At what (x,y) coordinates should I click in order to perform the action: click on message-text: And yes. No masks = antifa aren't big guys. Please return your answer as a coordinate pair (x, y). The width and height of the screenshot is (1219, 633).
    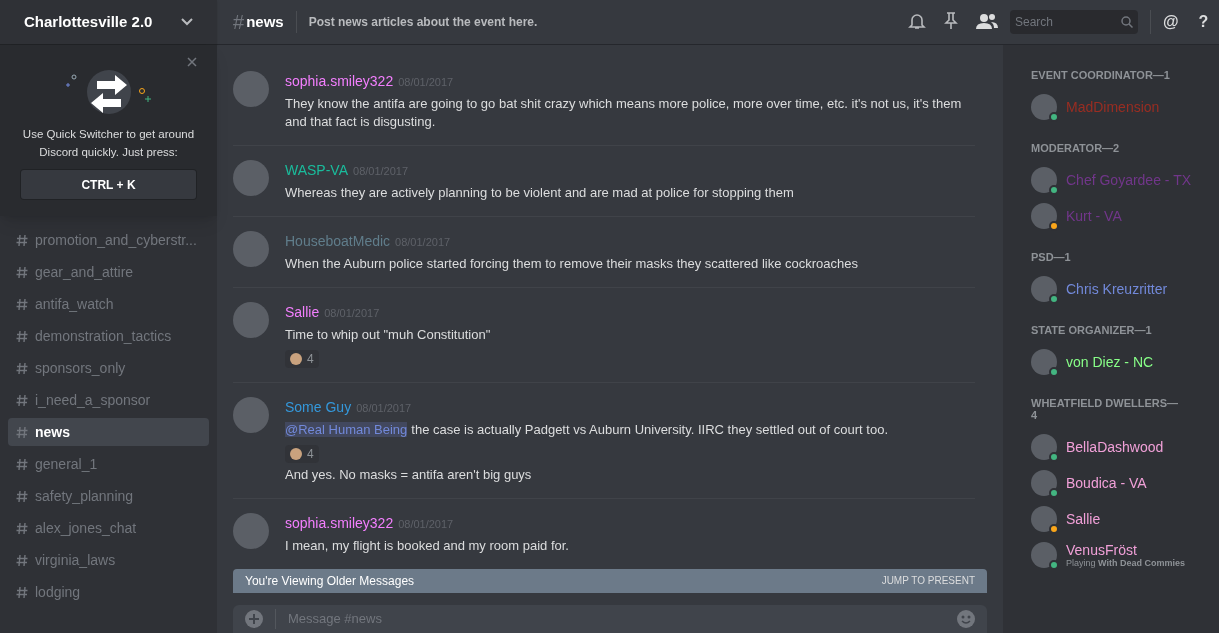
    Looking at the image, I should click on (409, 475).